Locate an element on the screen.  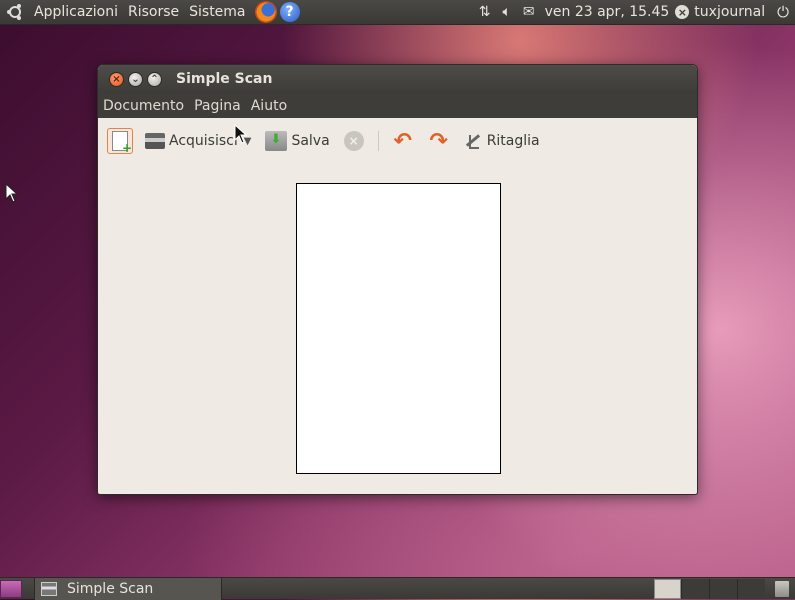
system-menu: Sistema is located at coordinates (217, 12).